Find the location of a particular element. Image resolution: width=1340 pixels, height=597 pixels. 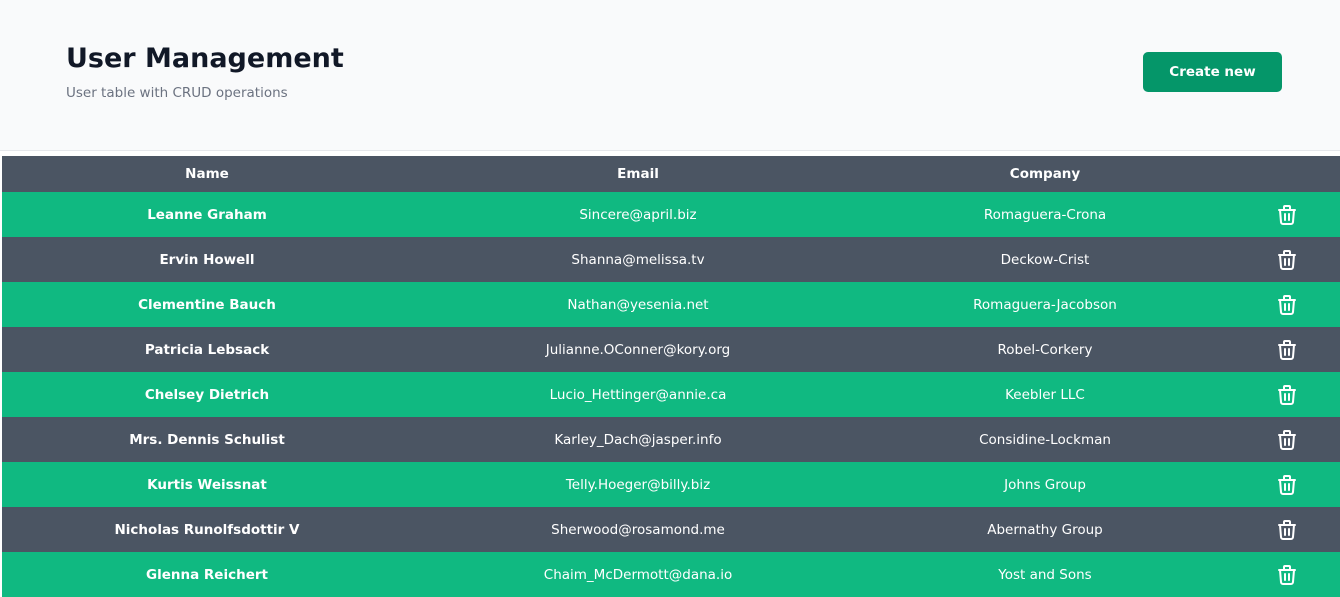

table-header: Name Email Company is located at coordinates (671, 174).